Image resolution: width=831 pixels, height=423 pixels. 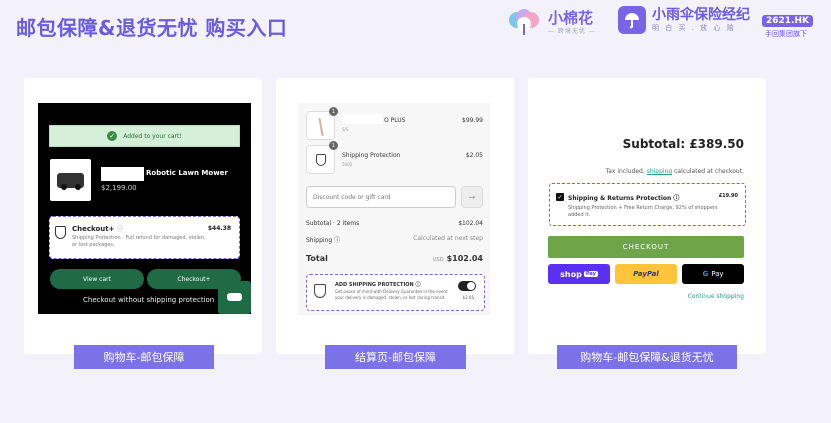 What do you see at coordinates (394, 223) in the screenshot?
I see `subtotal-row: Subtotal · 2 items $102.04` at bounding box center [394, 223].